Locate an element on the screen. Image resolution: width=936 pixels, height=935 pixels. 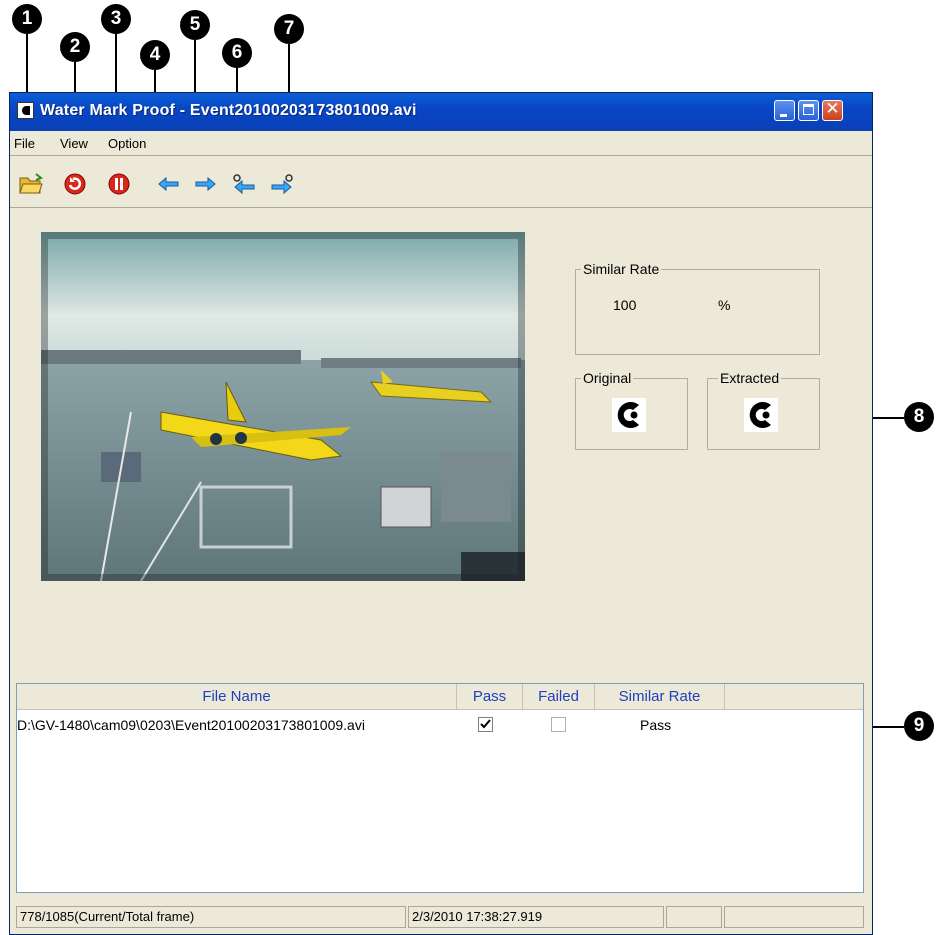
column-blank is located at coordinates (794, 697).